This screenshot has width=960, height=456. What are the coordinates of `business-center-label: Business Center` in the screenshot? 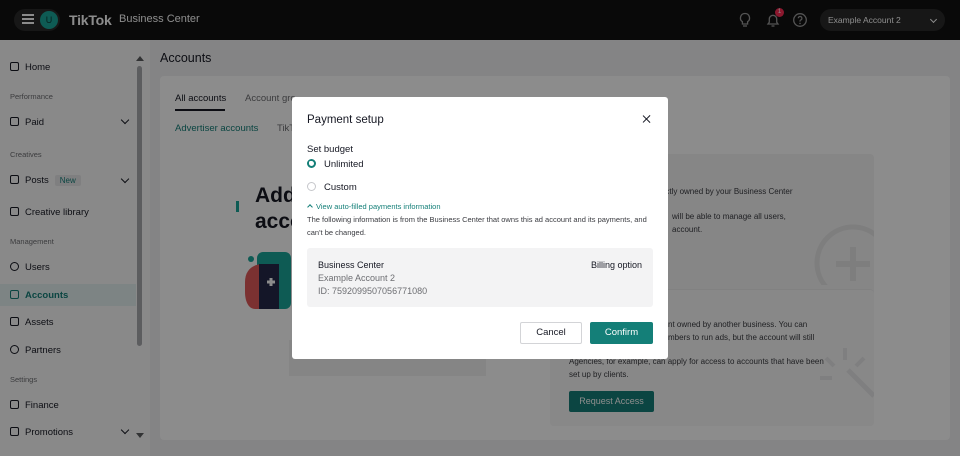 It's located at (351, 265).